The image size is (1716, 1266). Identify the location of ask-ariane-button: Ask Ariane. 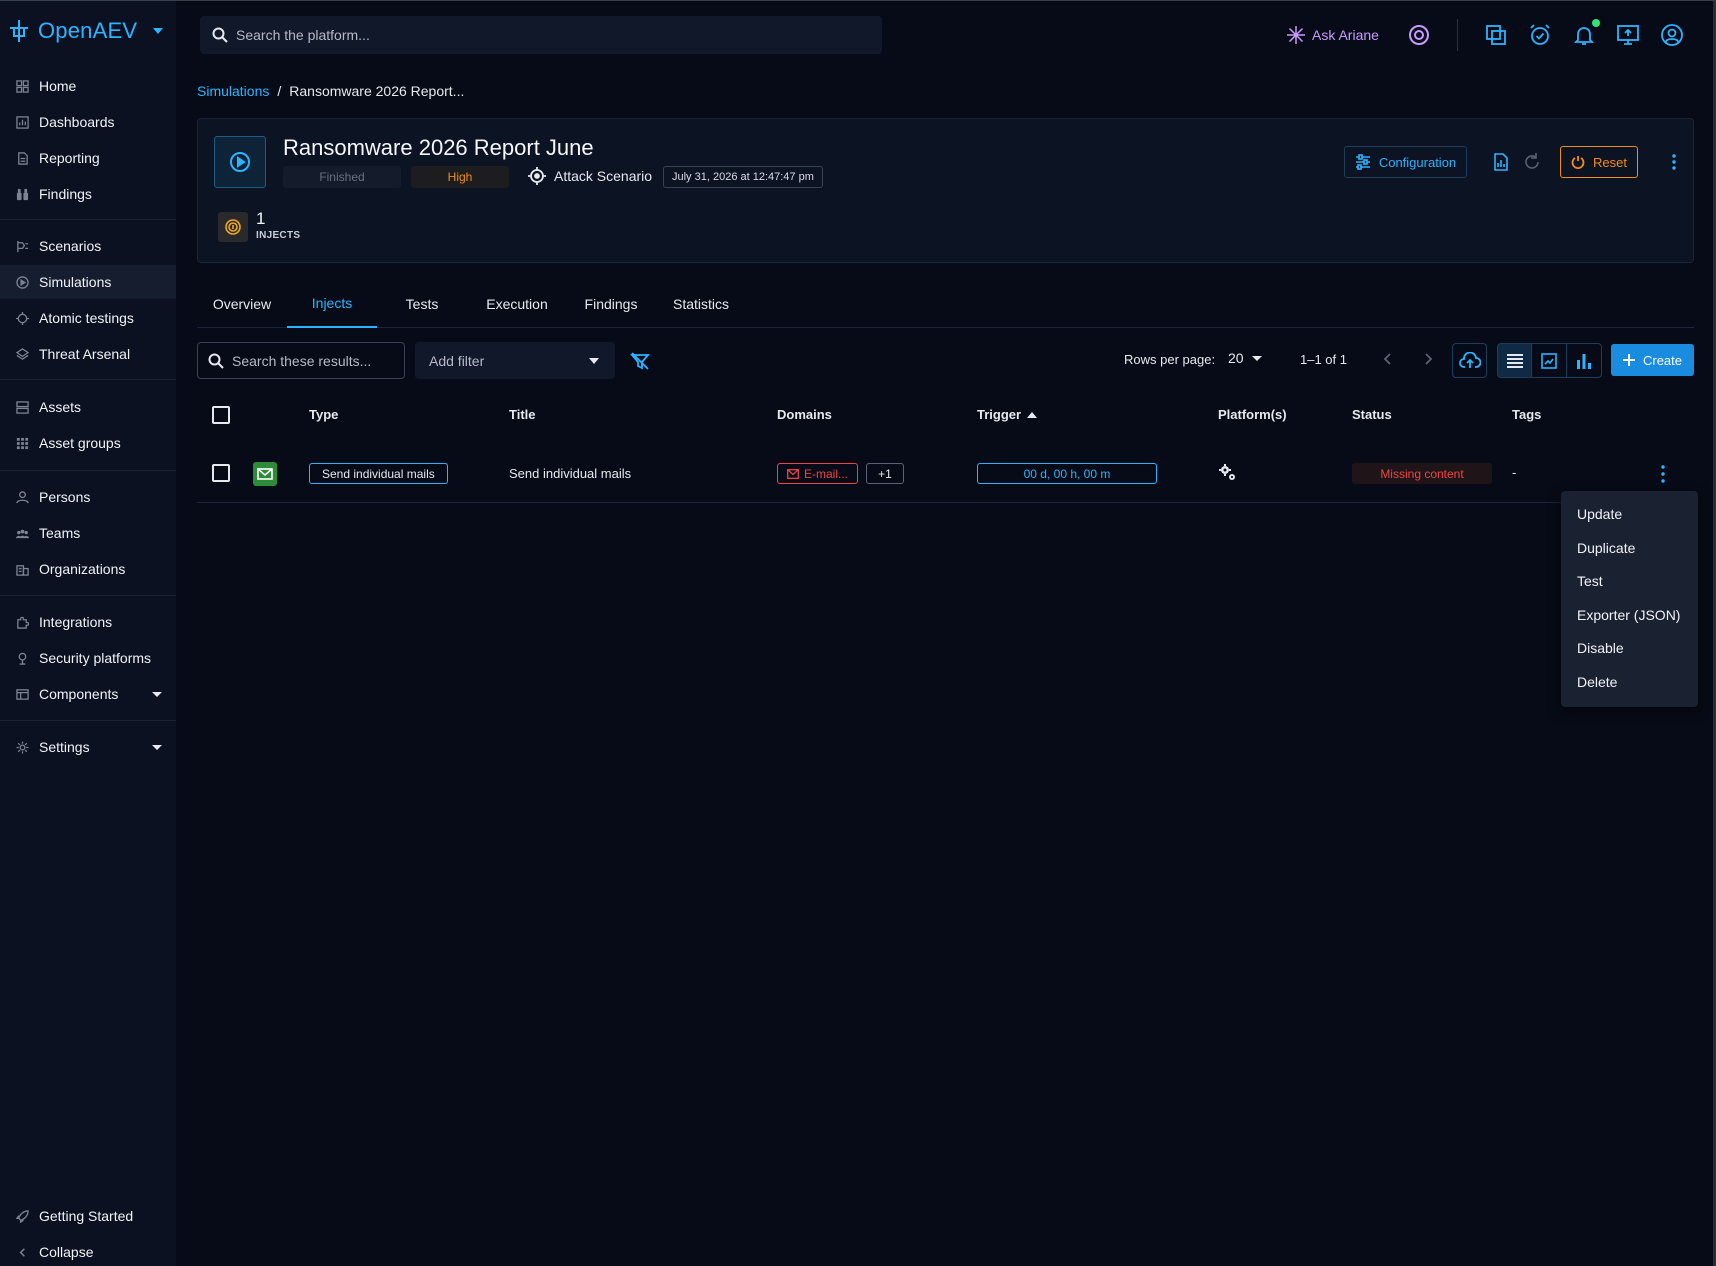
(1332, 35).